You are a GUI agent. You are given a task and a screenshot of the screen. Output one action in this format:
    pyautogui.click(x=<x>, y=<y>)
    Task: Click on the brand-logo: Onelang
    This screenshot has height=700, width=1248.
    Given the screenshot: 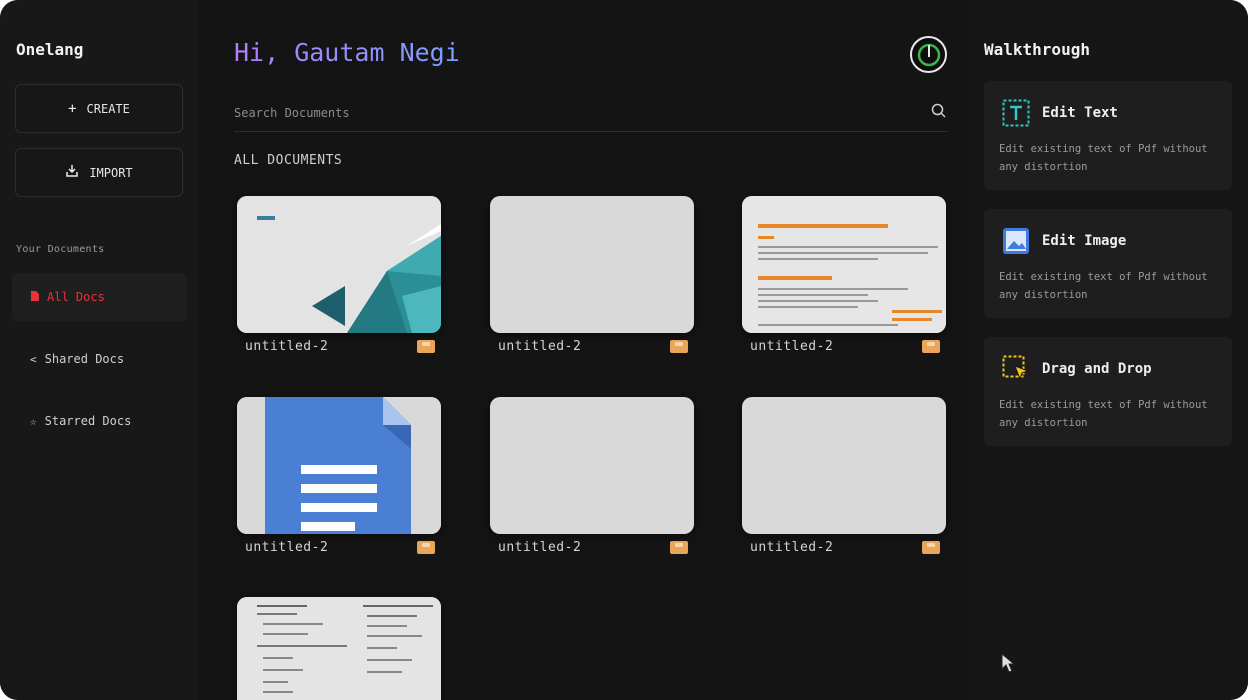 What is the action you would take?
    pyautogui.click(x=50, y=49)
    